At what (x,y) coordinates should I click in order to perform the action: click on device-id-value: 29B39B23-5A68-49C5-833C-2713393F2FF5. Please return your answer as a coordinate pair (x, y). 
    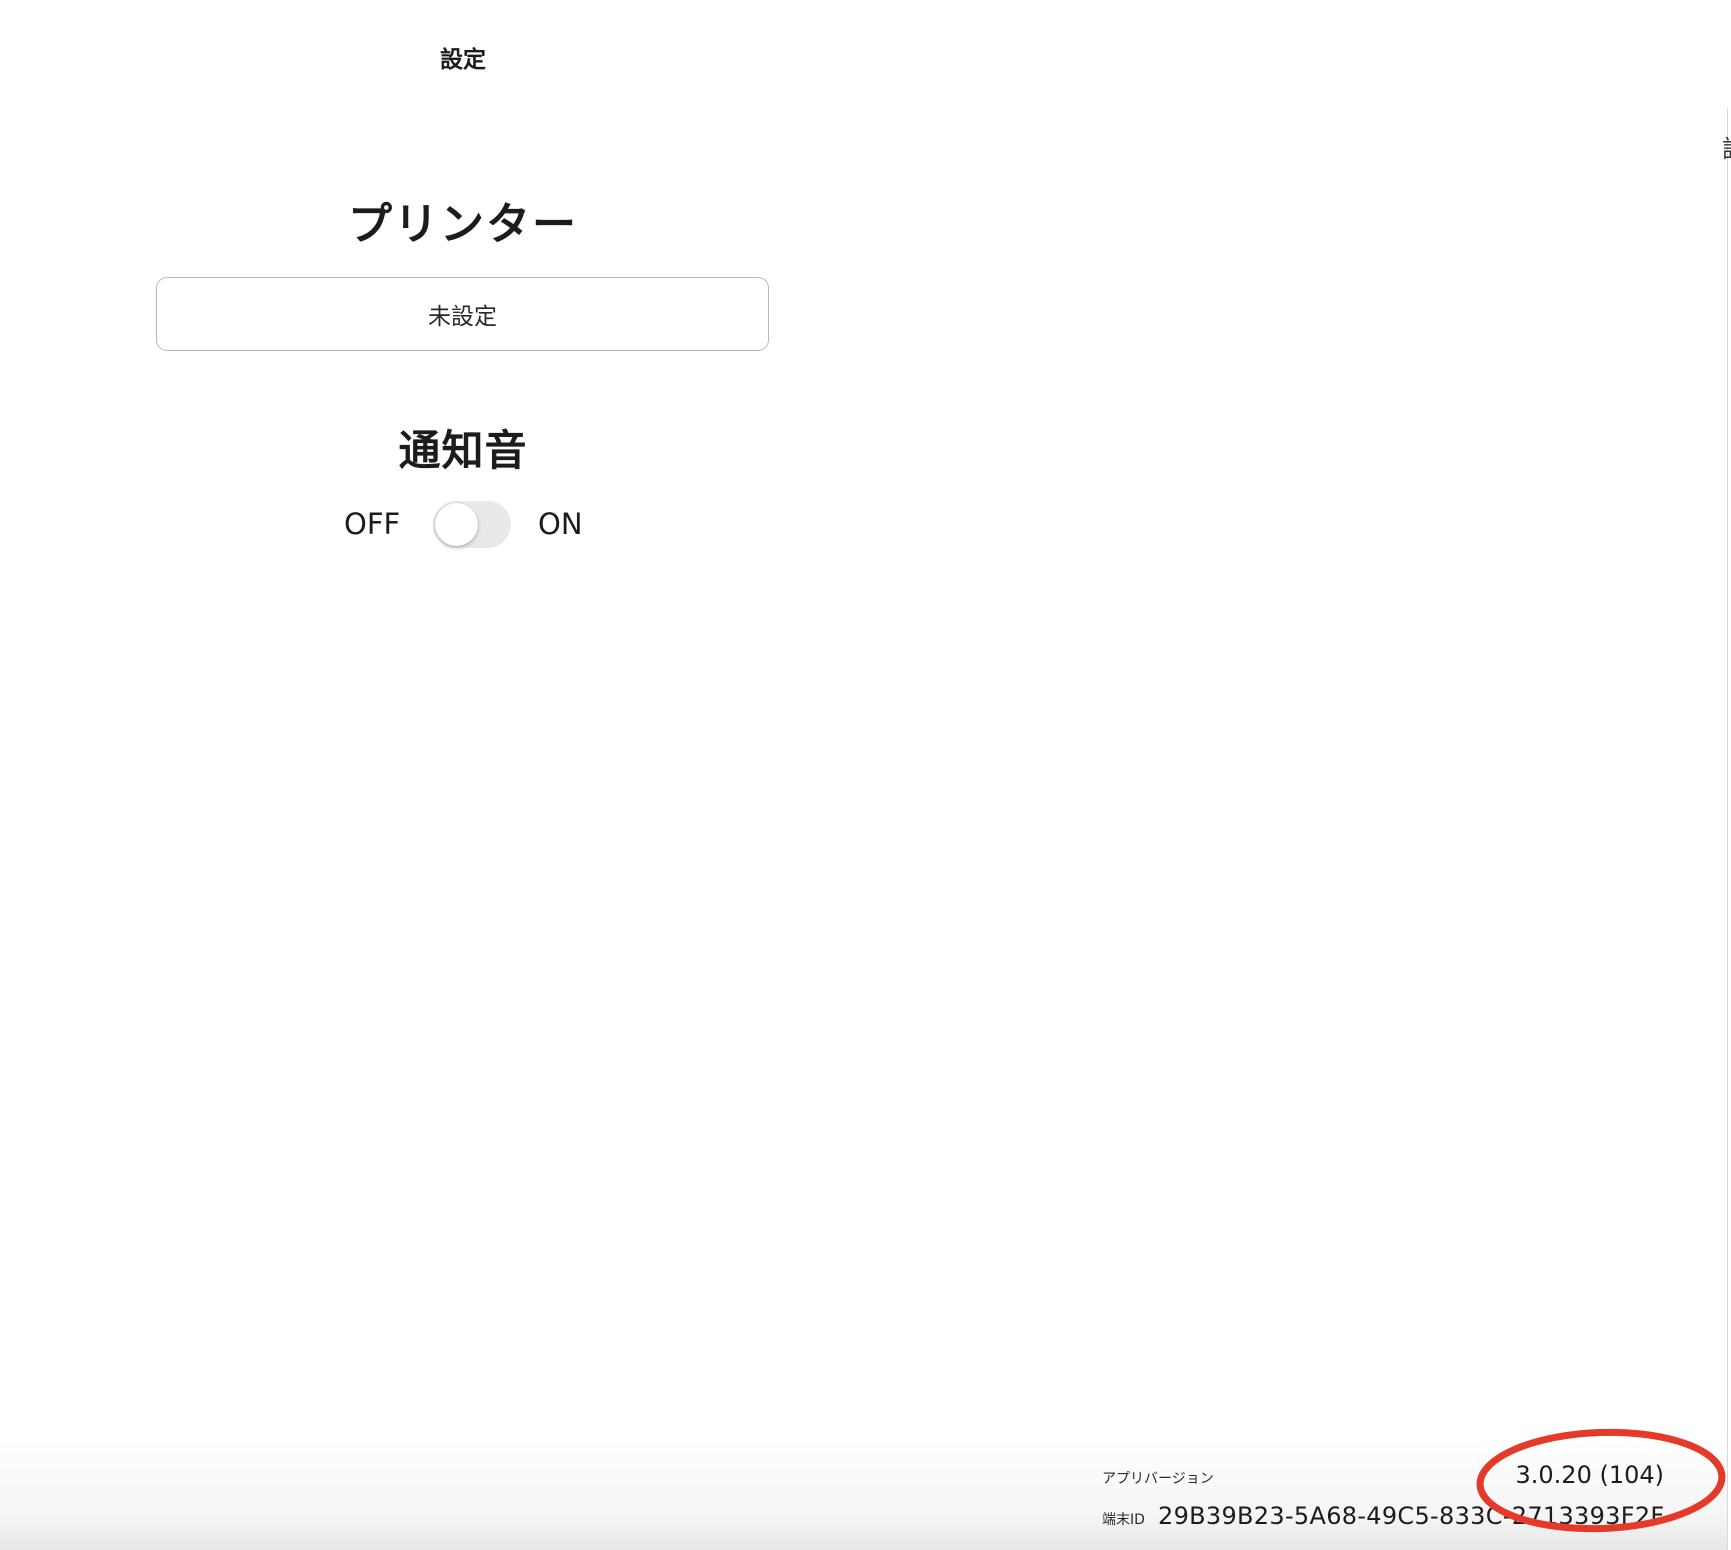
    Looking at the image, I should click on (1410, 1516).